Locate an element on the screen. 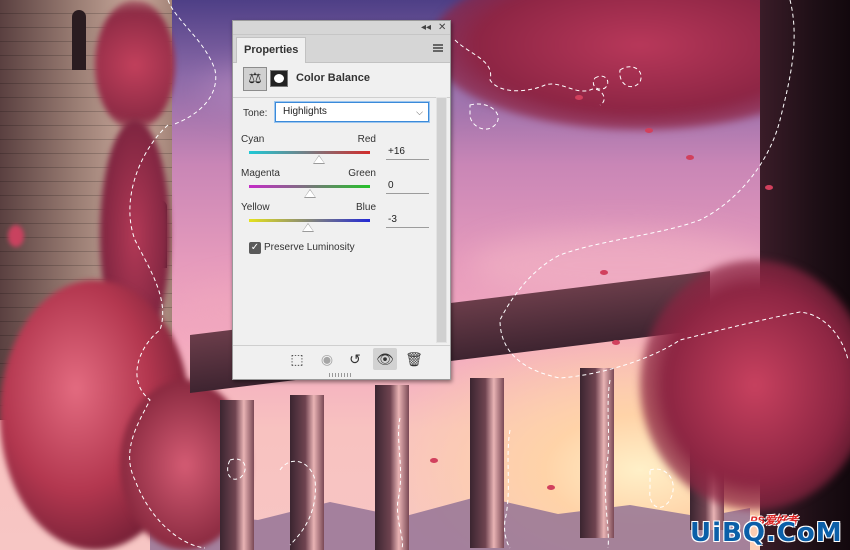 The width and height of the screenshot is (850, 550). reset-icon: ↺ is located at coordinates (355, 359).